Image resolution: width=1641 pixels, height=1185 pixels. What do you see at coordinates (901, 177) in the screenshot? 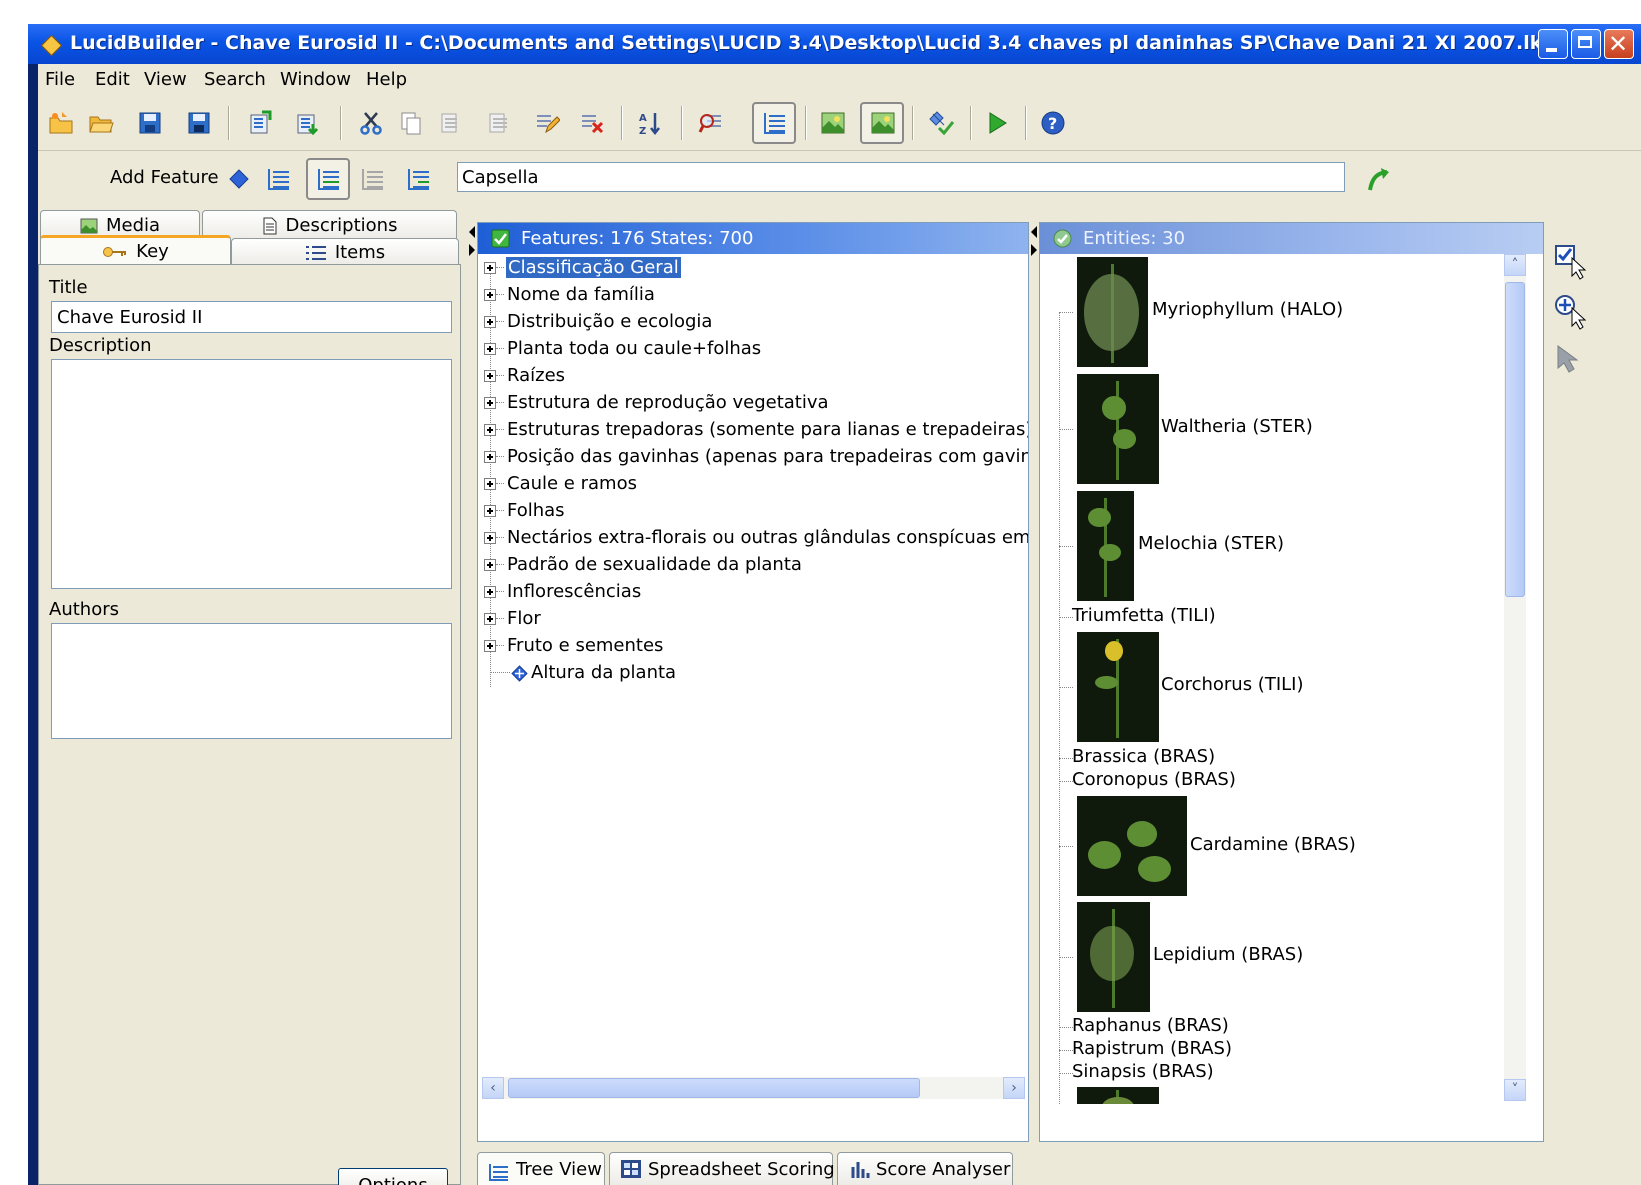
I see `feature-name-input` at bounding box center [901, 177].